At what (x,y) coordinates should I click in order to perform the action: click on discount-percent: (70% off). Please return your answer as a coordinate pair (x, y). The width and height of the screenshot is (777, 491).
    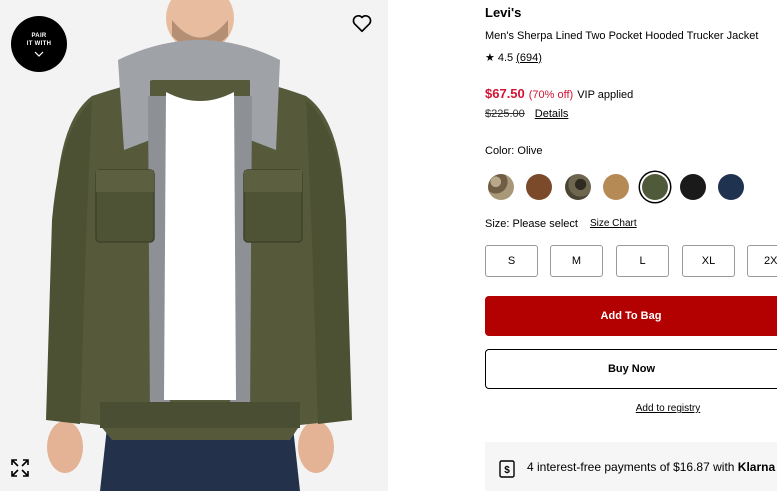
    Looking at the image, I should click on (551, 95).